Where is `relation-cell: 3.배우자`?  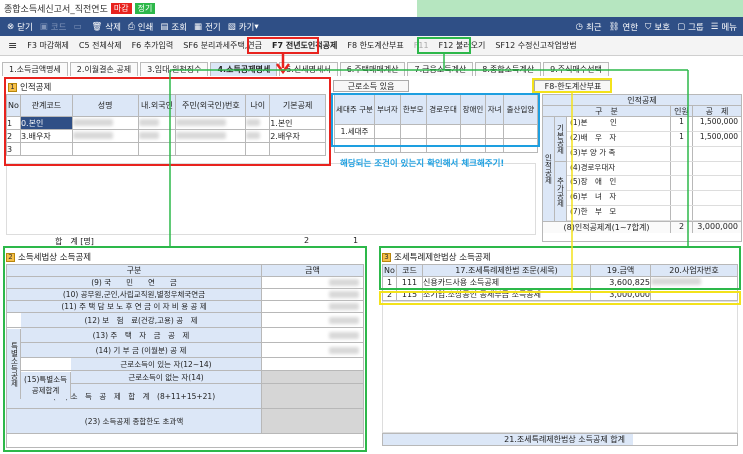 relation-cell: 3.배우자 is located at coordinates (46, 136).